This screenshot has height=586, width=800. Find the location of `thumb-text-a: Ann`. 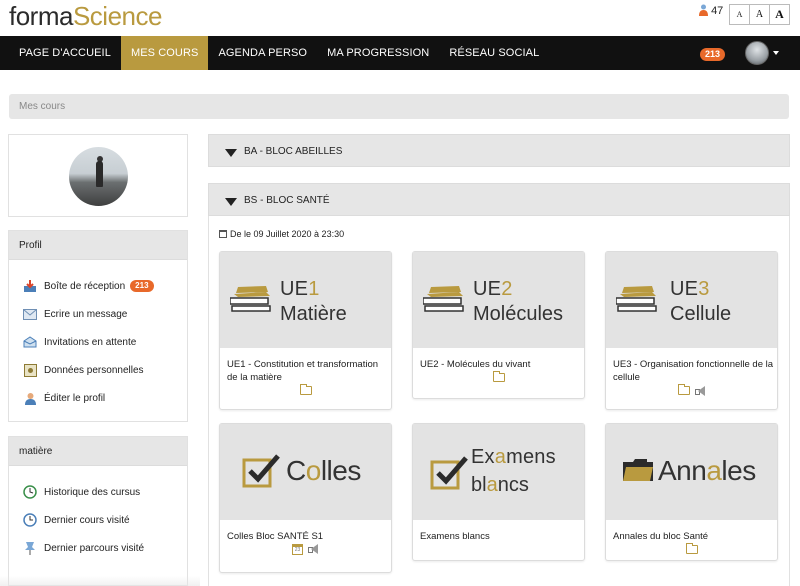

thumb-text-a: Ann is located at coordinates (682, 470).